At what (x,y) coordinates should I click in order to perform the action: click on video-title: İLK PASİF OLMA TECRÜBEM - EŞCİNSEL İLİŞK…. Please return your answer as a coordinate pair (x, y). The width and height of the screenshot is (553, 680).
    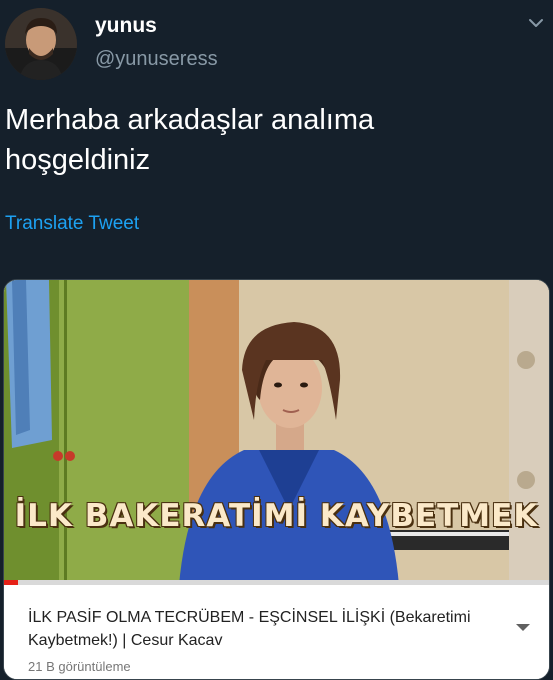
    Looking at the image, I should click on (263, 629).